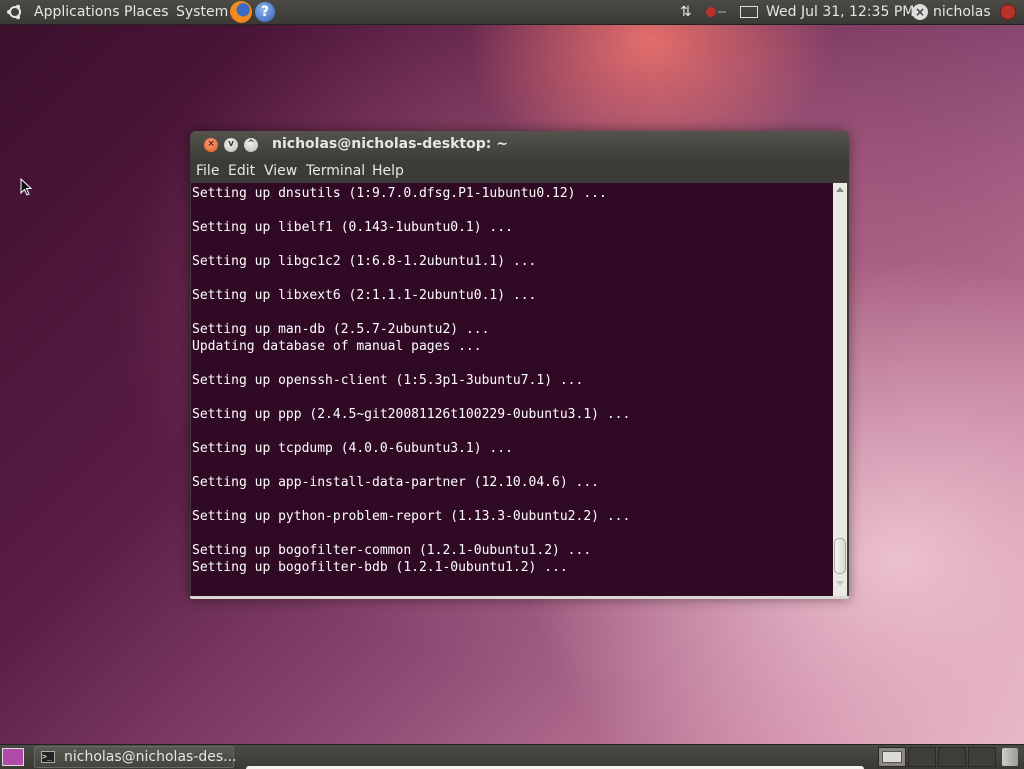  I want to click on menu-terminal: Terminal, so click(335, 171).